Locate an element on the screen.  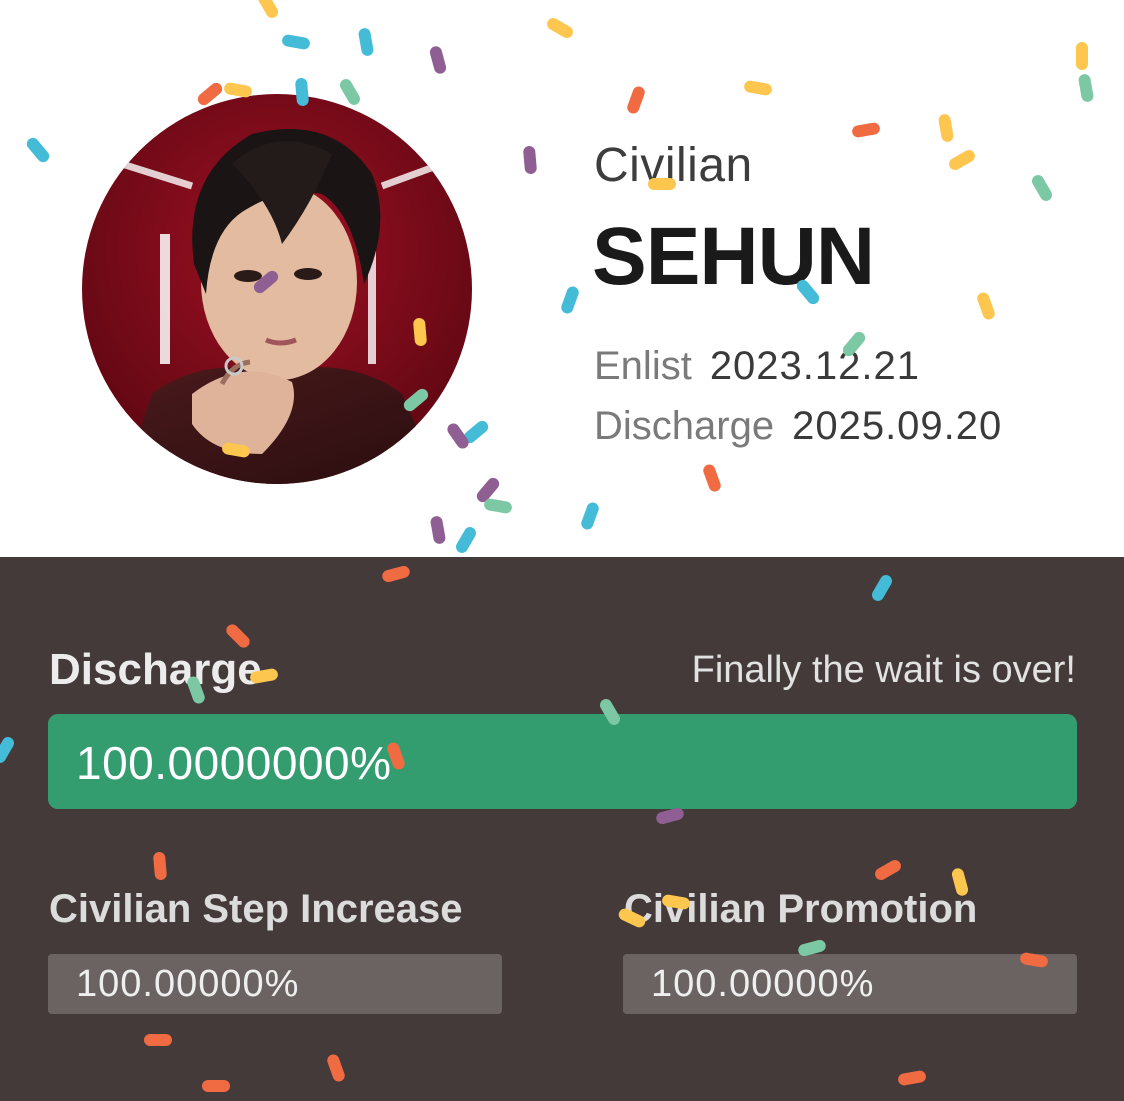
discharge-row: Discharge 2025.09.20 is located at coordinates (798, 426).